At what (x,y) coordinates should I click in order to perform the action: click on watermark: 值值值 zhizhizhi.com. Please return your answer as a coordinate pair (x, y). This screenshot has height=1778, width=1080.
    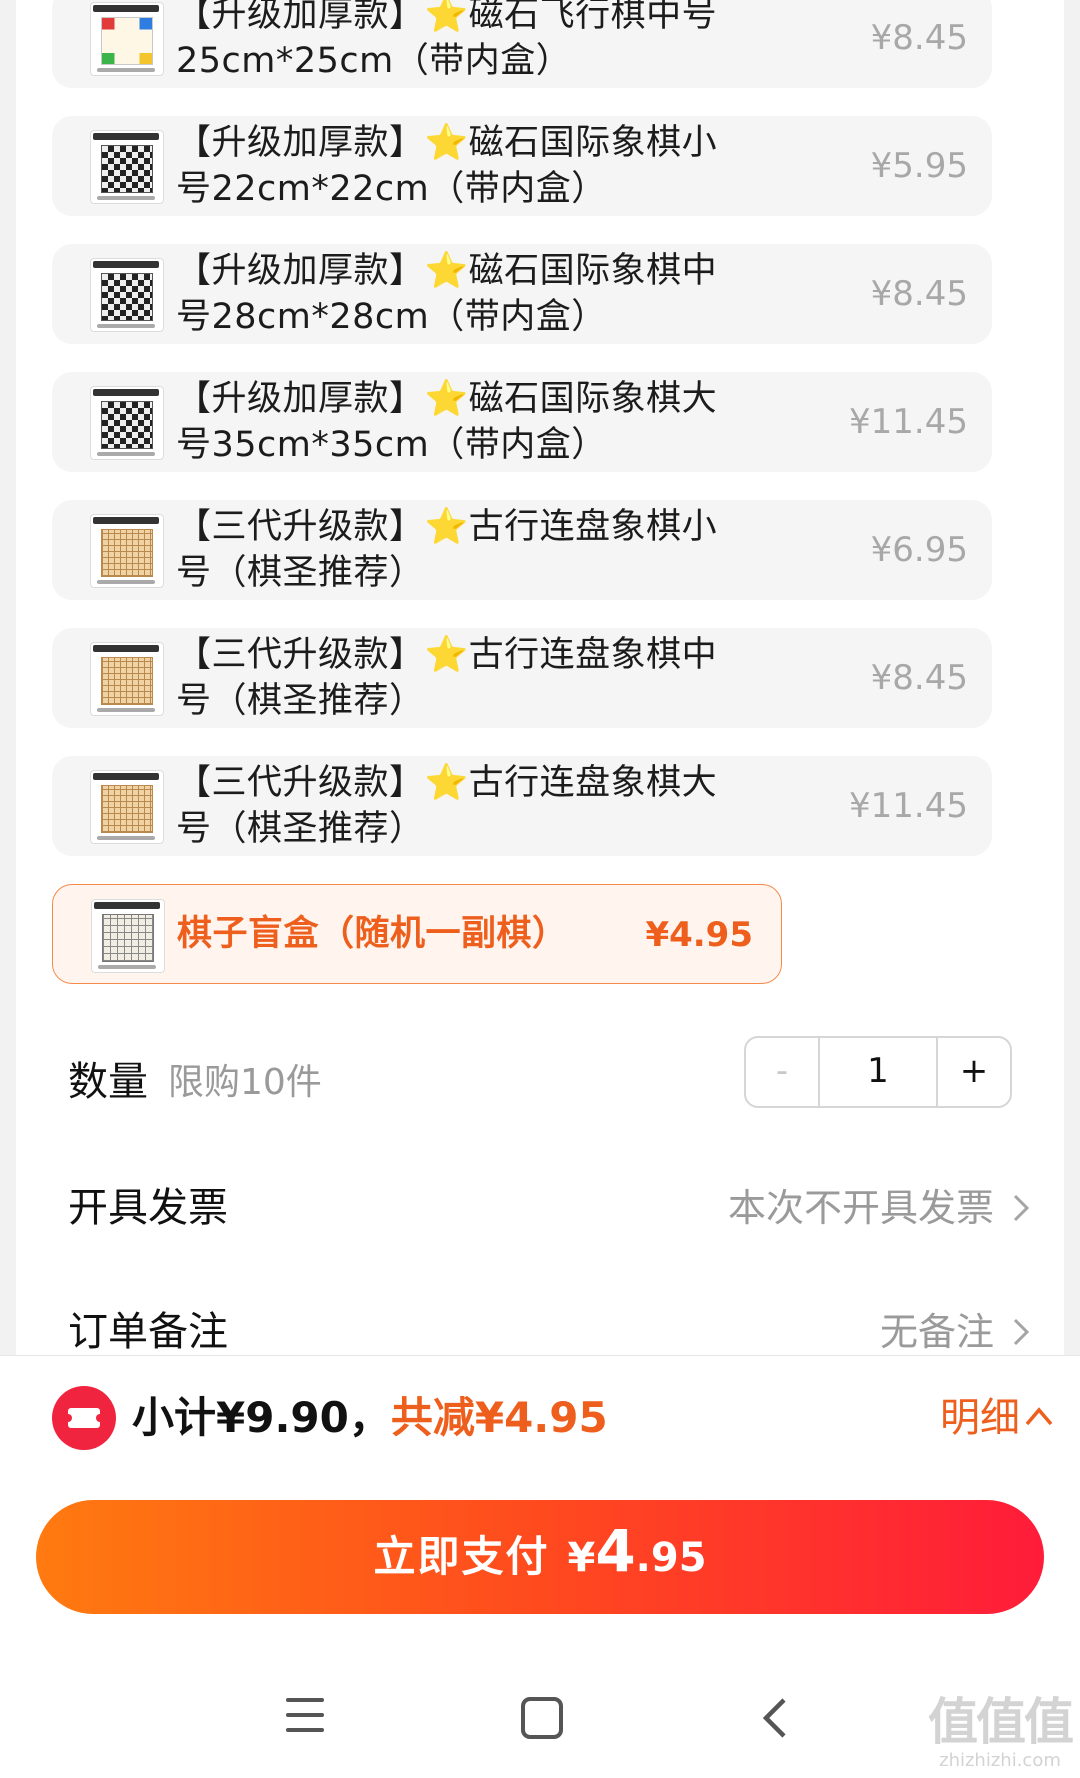
    Looking at the image, I should click on (1001, 1732).